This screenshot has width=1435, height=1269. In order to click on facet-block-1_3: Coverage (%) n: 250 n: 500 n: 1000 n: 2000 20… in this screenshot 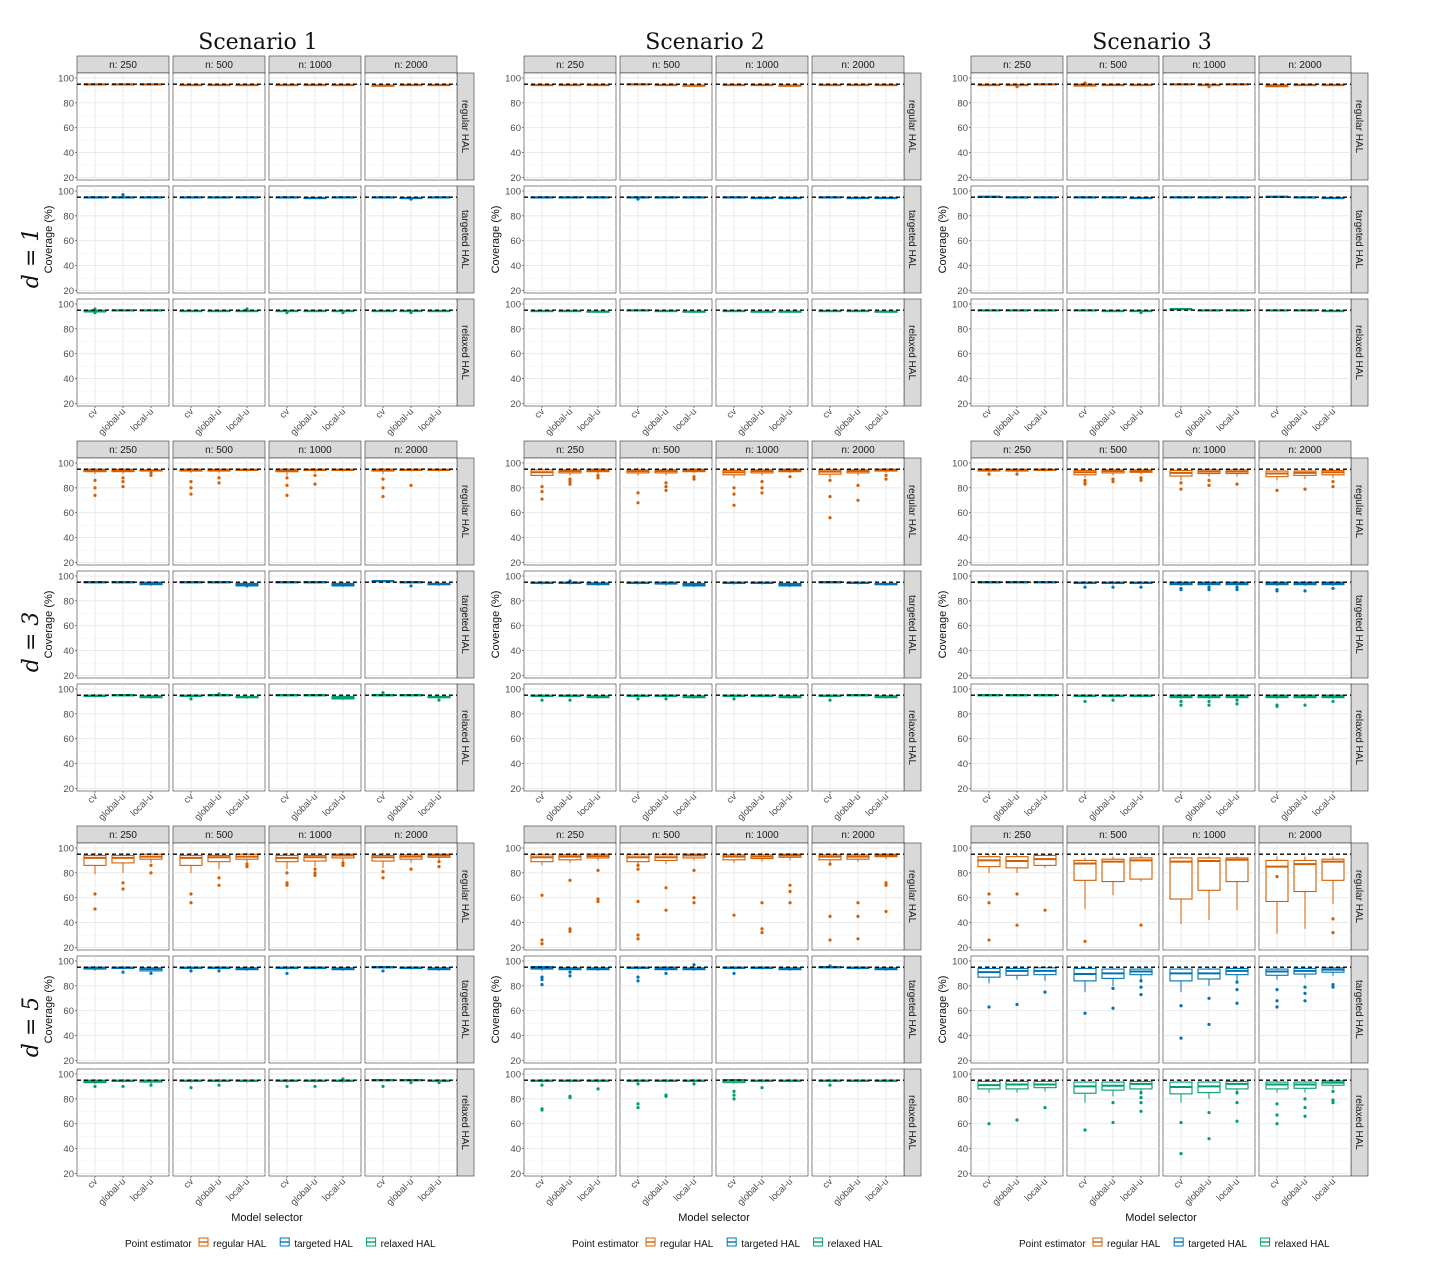, I will do `click(1153, 246)`.